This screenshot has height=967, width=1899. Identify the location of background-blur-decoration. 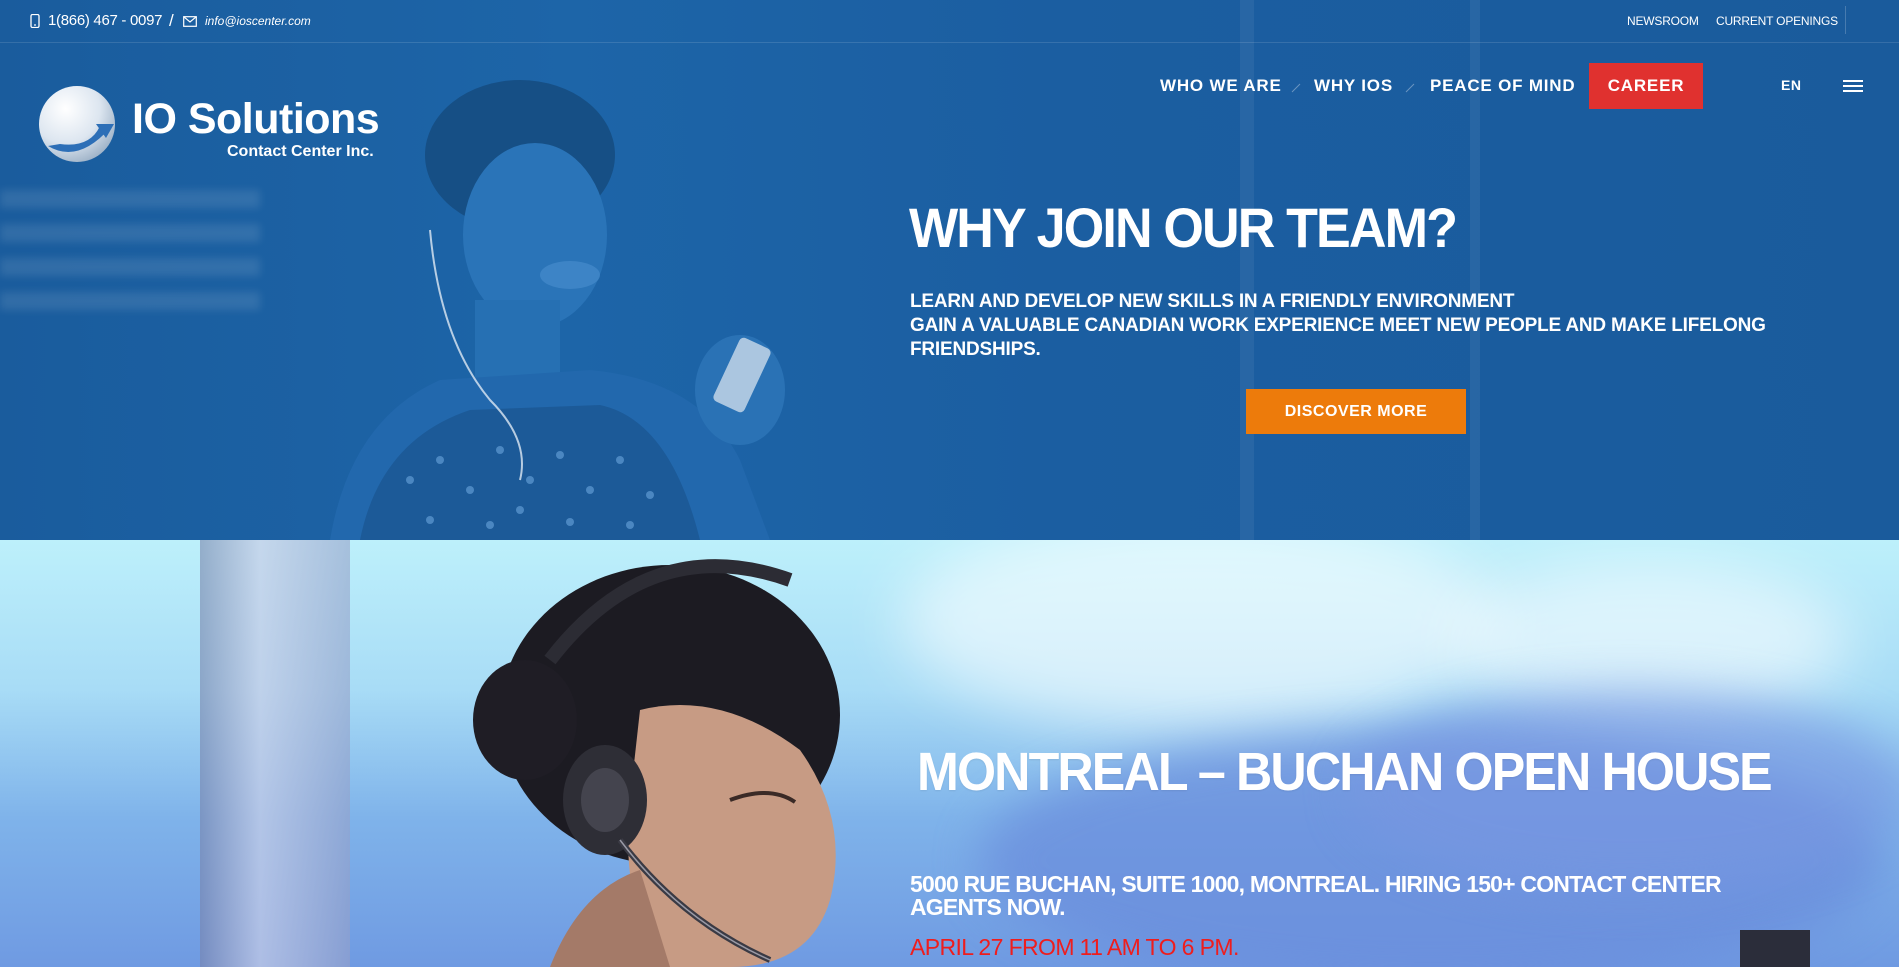
(130, 250).